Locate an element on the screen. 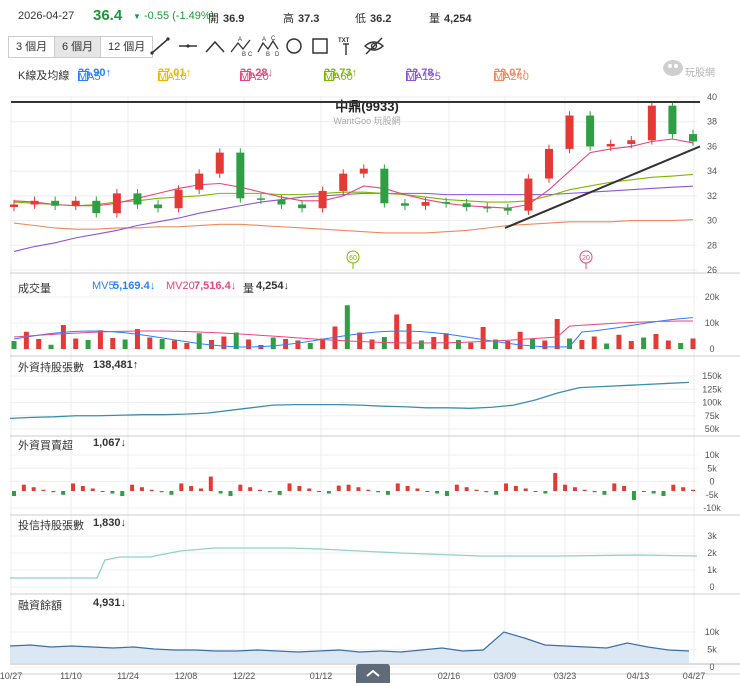 The height and width of the screenshot is (686, 740). ma-legend-item-ma20: MA20 36.28↓ is located at coordinates (256, 75).